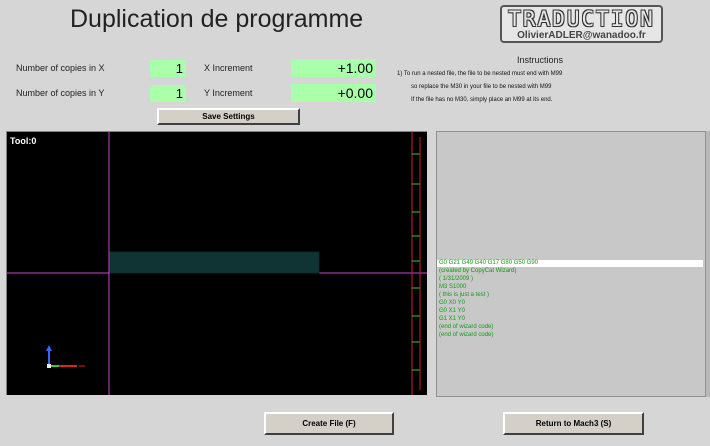  I want to click on gcode-line: G1 X1 Y0, so click(452, 319).